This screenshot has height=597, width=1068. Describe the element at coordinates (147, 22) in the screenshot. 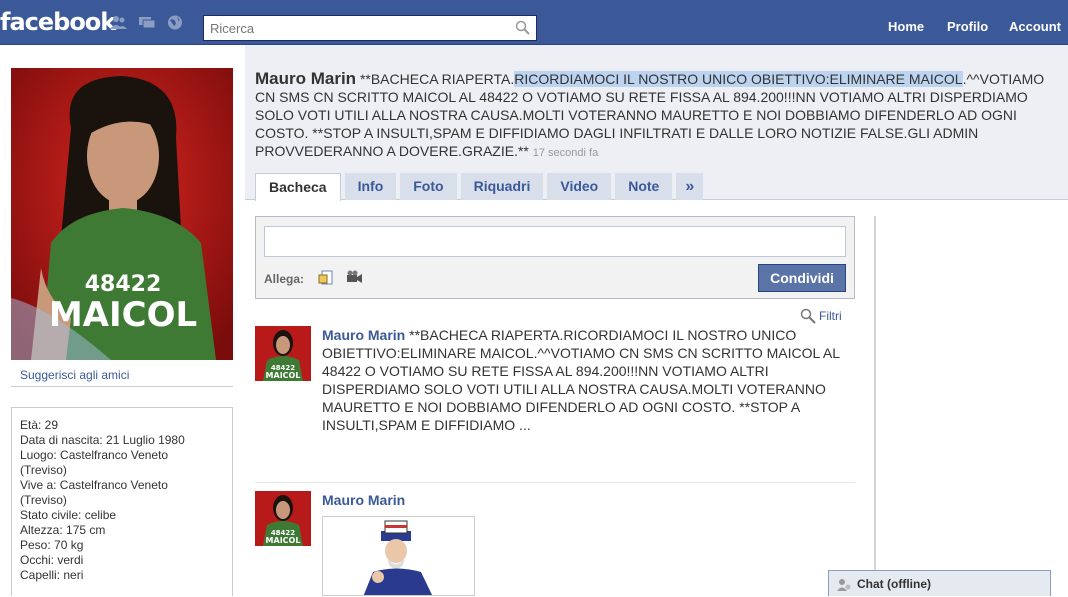

I see `messages-icon` at that location.